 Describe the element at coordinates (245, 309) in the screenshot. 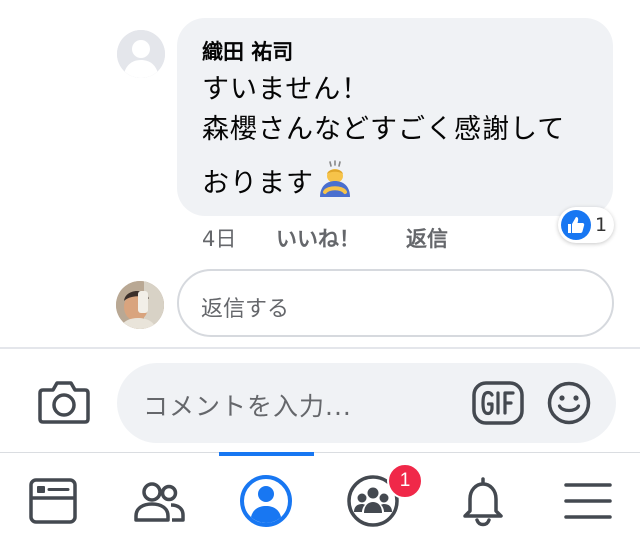

I see `reply-placeholder: 返信する` at that location.